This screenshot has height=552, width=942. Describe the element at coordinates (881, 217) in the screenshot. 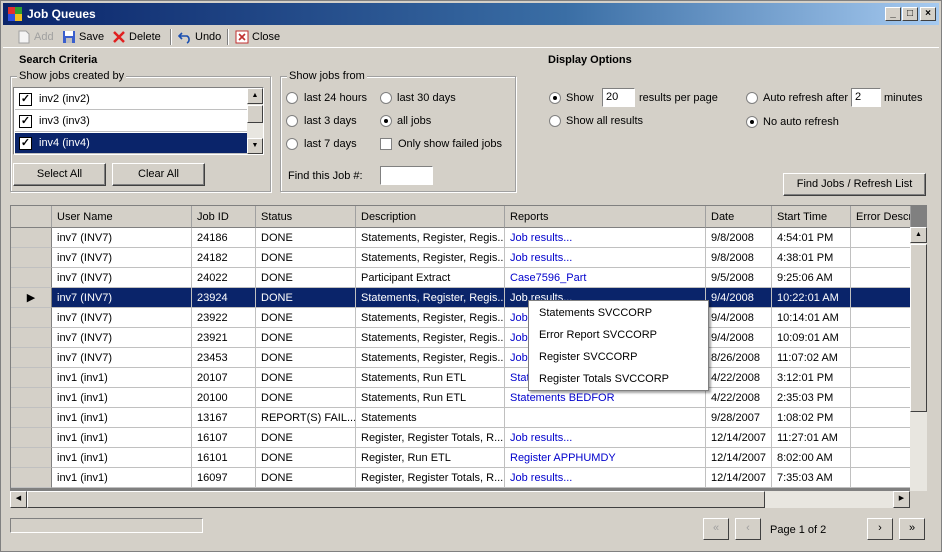

I see `column-header: Error Descri` at that location.